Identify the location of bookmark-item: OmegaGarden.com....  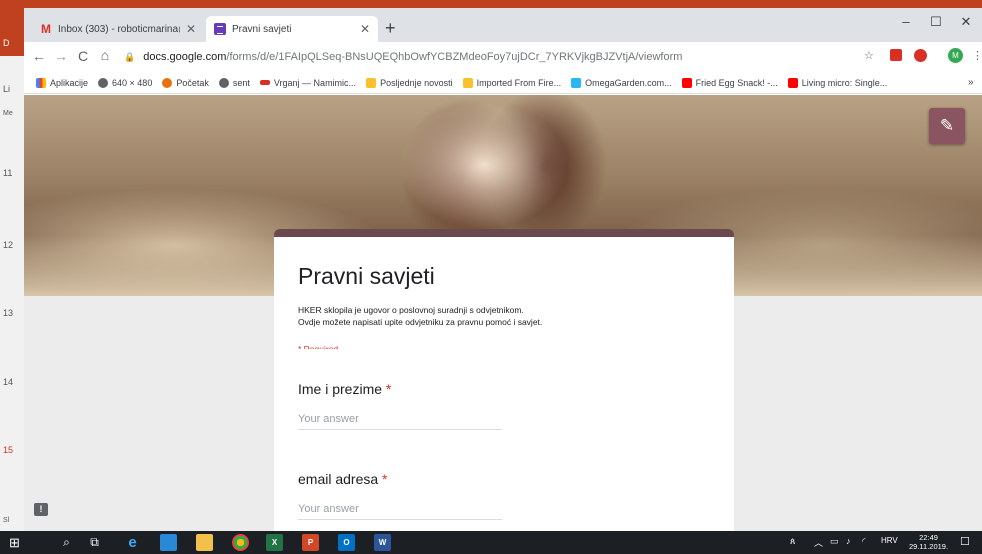
(621, 82).